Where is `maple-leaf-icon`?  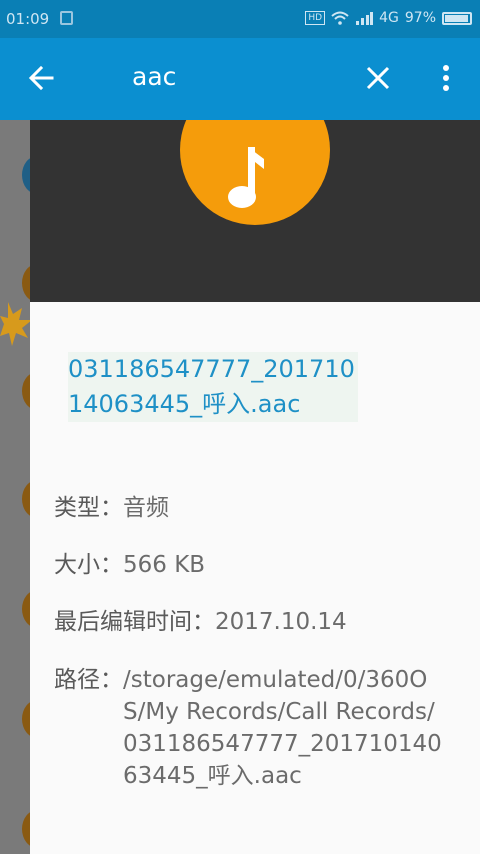 maple-leaf-icon is located at coordinates (16, 324).